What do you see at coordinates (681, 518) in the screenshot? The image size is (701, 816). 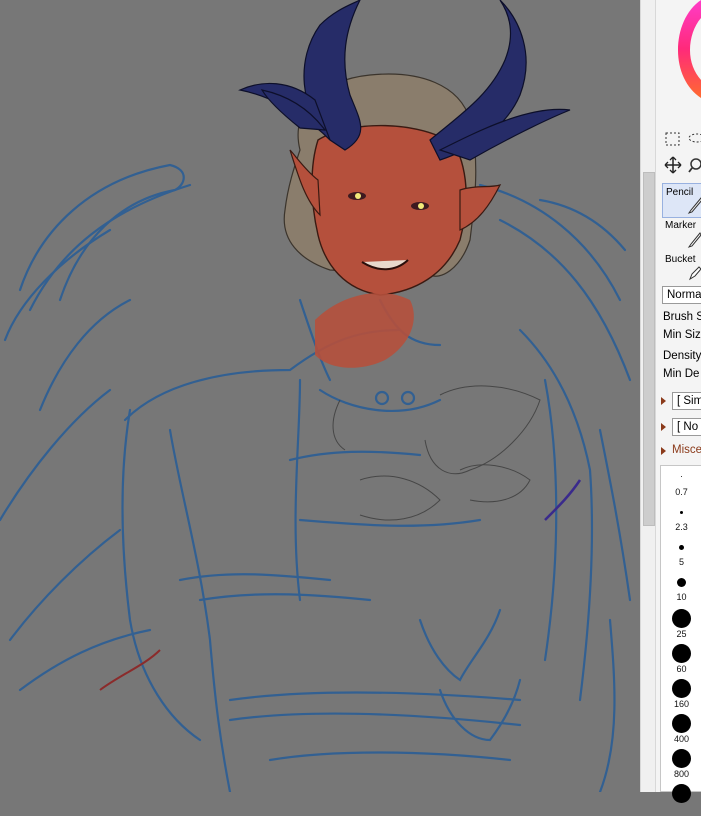 I see `brush-size-option: 2.3` at bounding box center [681, 518].